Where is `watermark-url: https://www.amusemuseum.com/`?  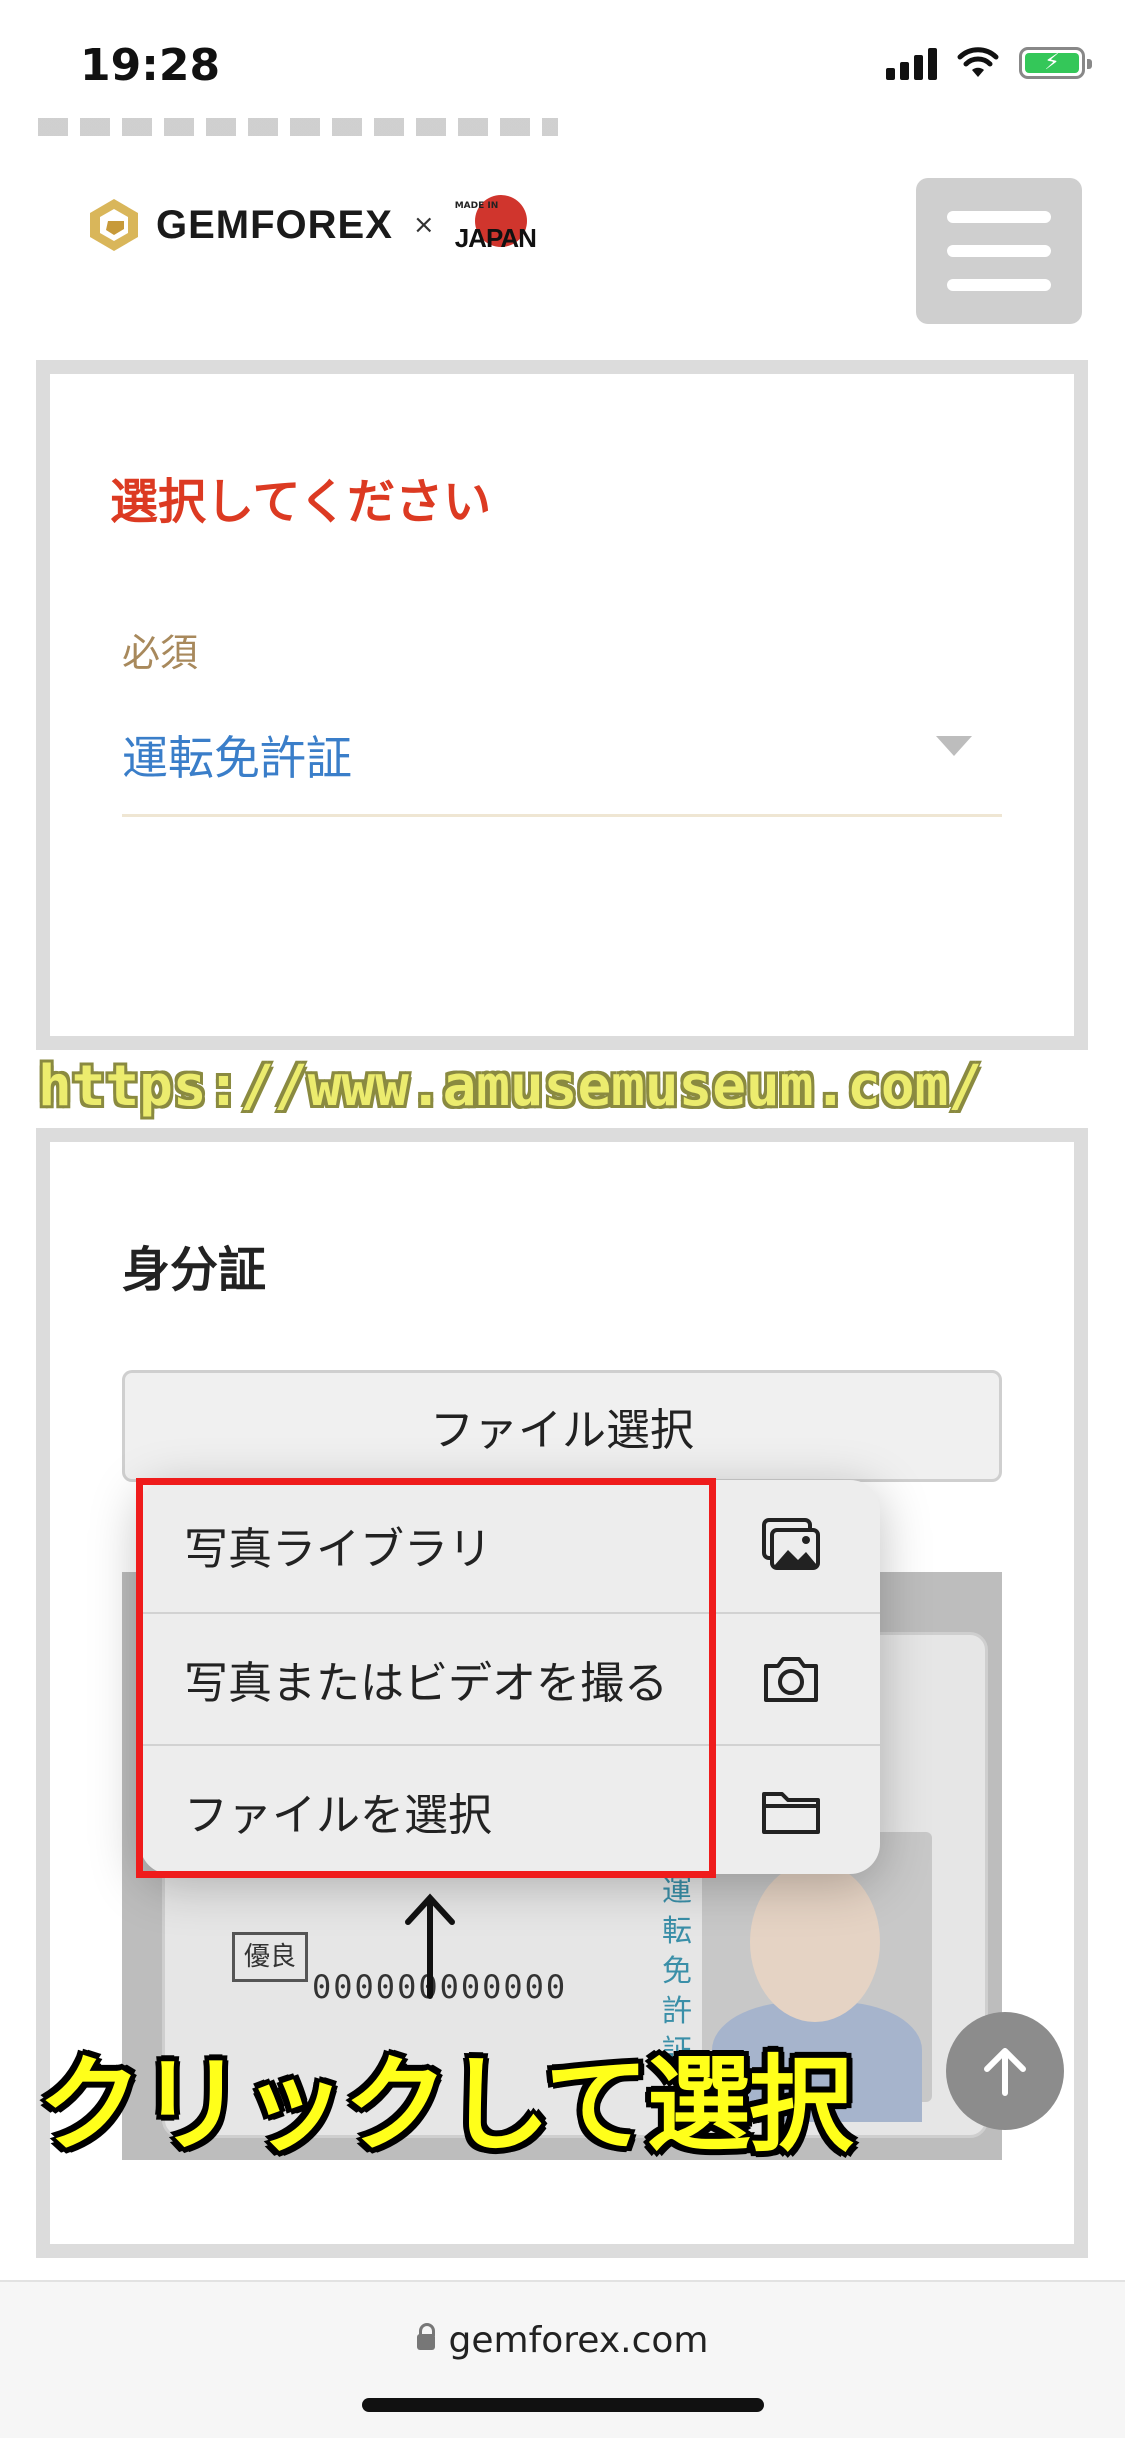 watermark-url: https://www.amusemuseum.com/ is located at coordinates (510, 1086).